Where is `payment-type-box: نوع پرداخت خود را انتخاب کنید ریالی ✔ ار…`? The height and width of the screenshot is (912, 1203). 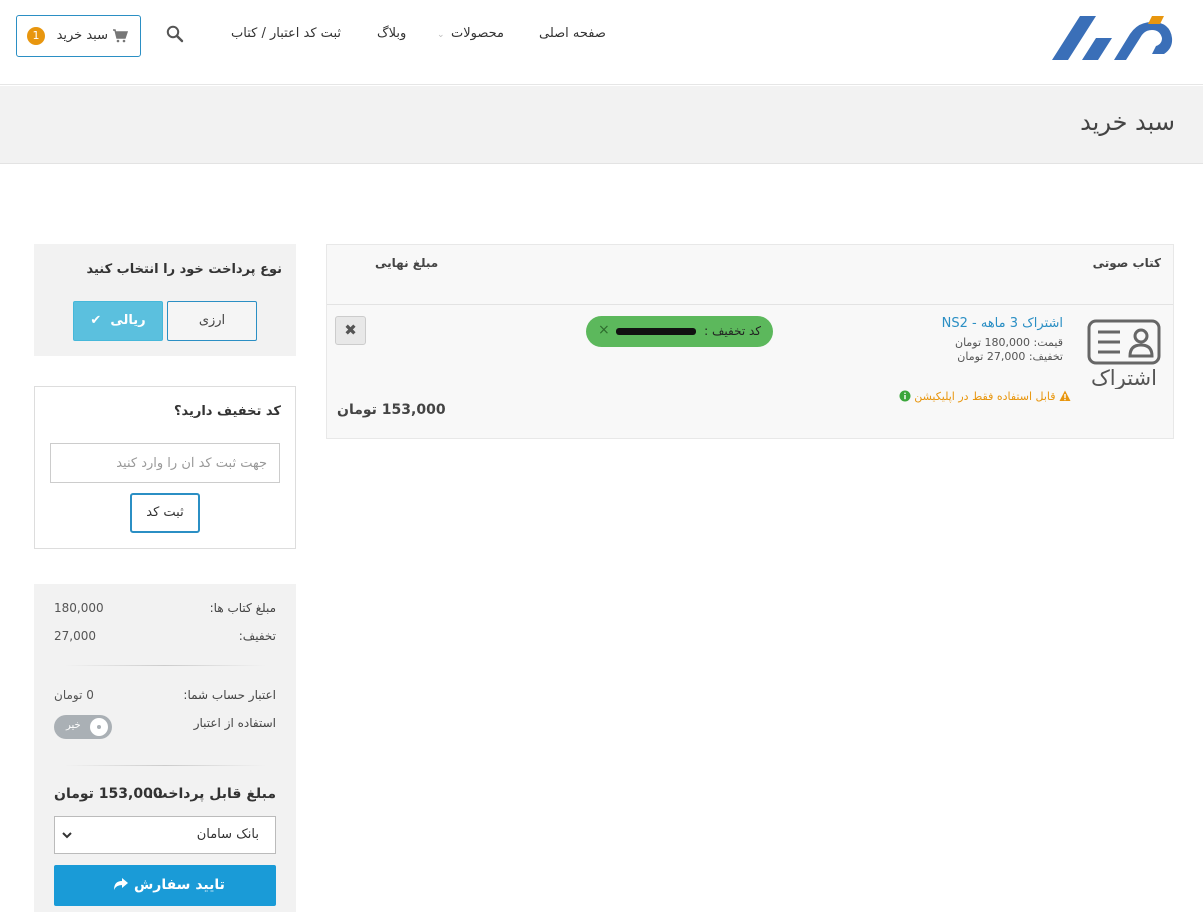 payment-type-box: نوع پرداخت خود را انتخاب کنید ریالی ✔ ار… is located at coordinates (165, 300).